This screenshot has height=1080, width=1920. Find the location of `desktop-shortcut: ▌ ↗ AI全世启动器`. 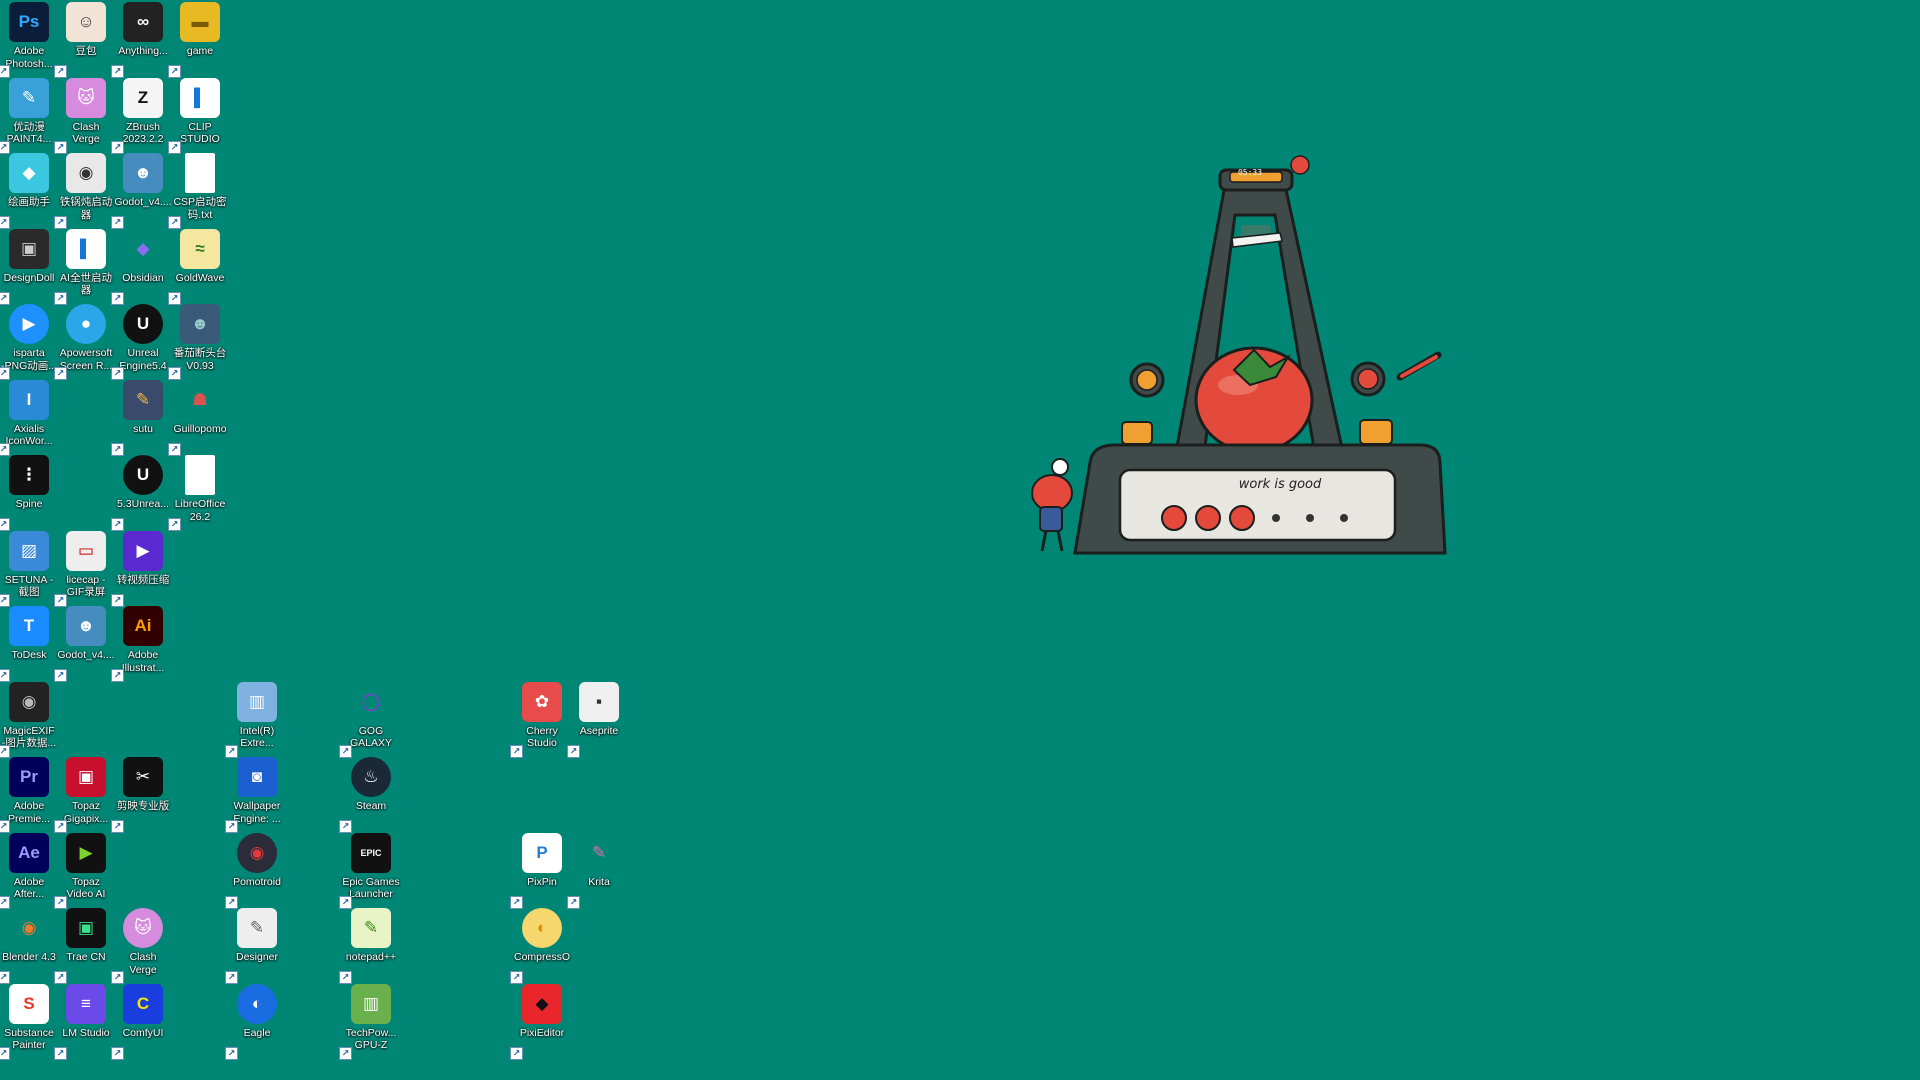

desktop-shortcut: ▌ ↗ AI全世启动器 is located at coordinates (84, 266).